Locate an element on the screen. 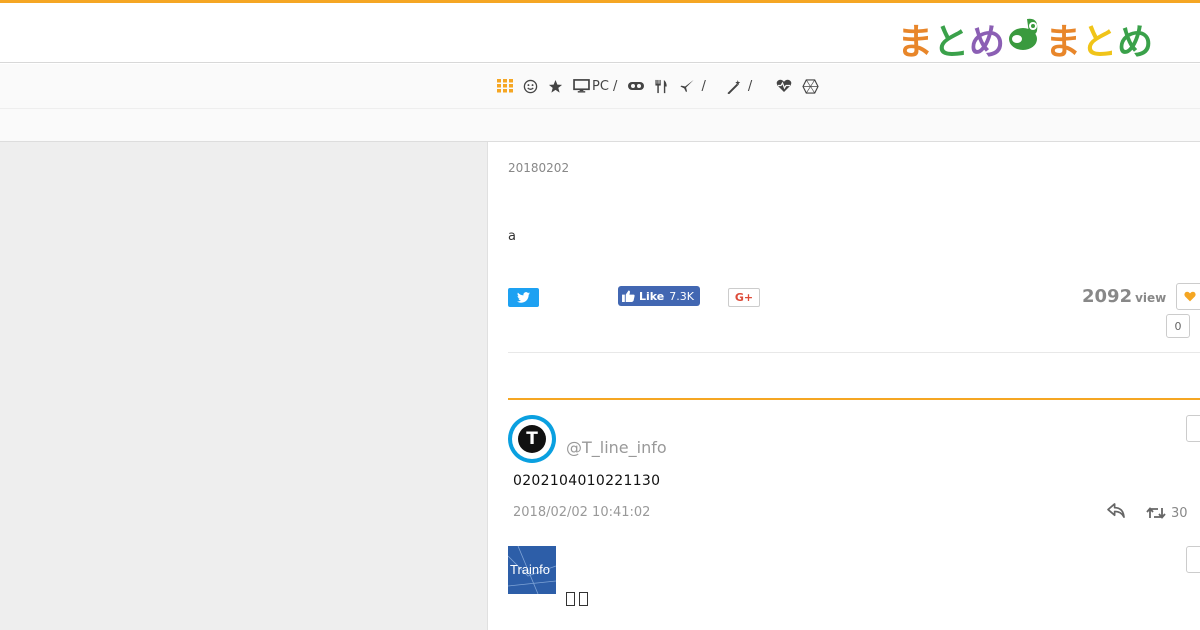 The height and width of the screenshot is (630, 1200). cutlery-icon is located at coordinates (661, 86).